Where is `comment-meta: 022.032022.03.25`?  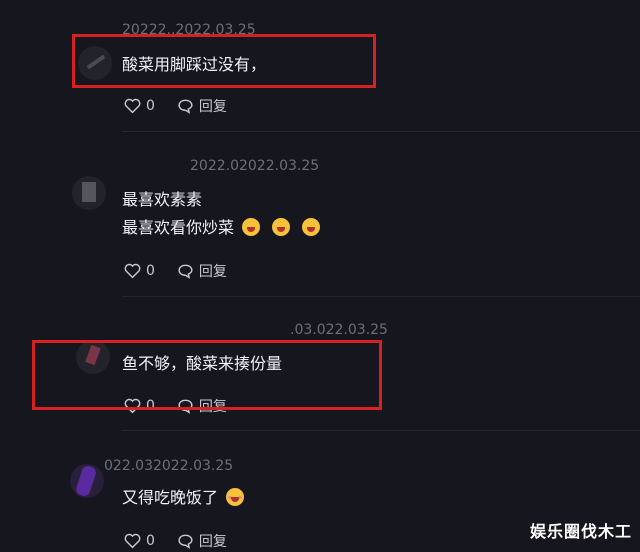
comment-meta: 022.032022.03.25 is located at coordinates (169, 466).